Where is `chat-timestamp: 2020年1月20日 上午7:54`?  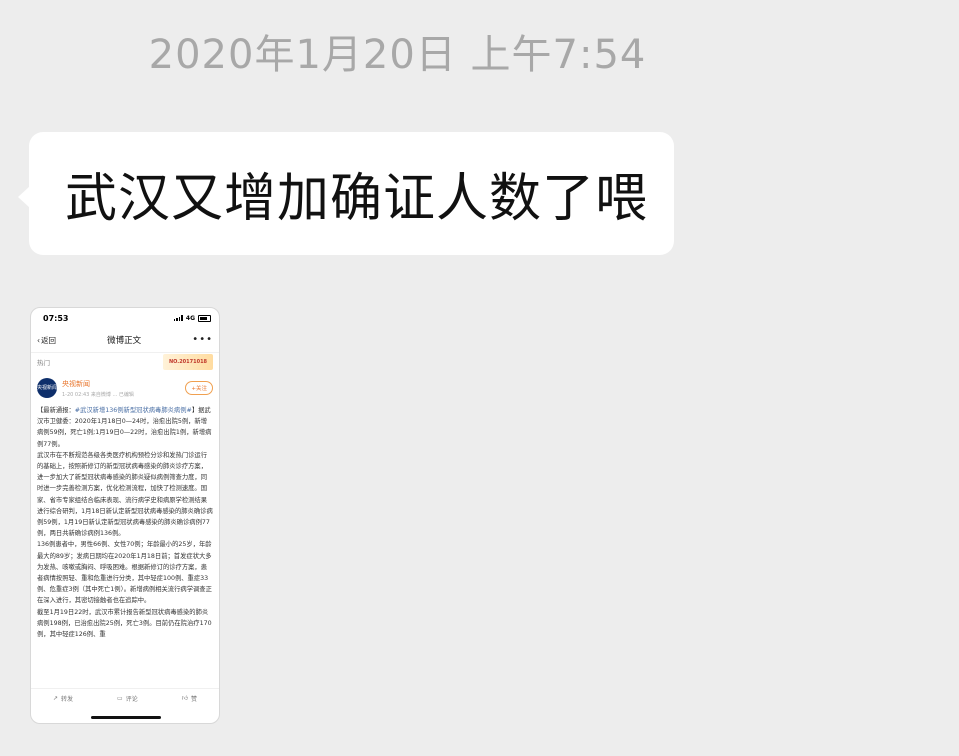
chat-timestamp: 2020年1月20日 上午7:54 is located at coordinates (397, 55).